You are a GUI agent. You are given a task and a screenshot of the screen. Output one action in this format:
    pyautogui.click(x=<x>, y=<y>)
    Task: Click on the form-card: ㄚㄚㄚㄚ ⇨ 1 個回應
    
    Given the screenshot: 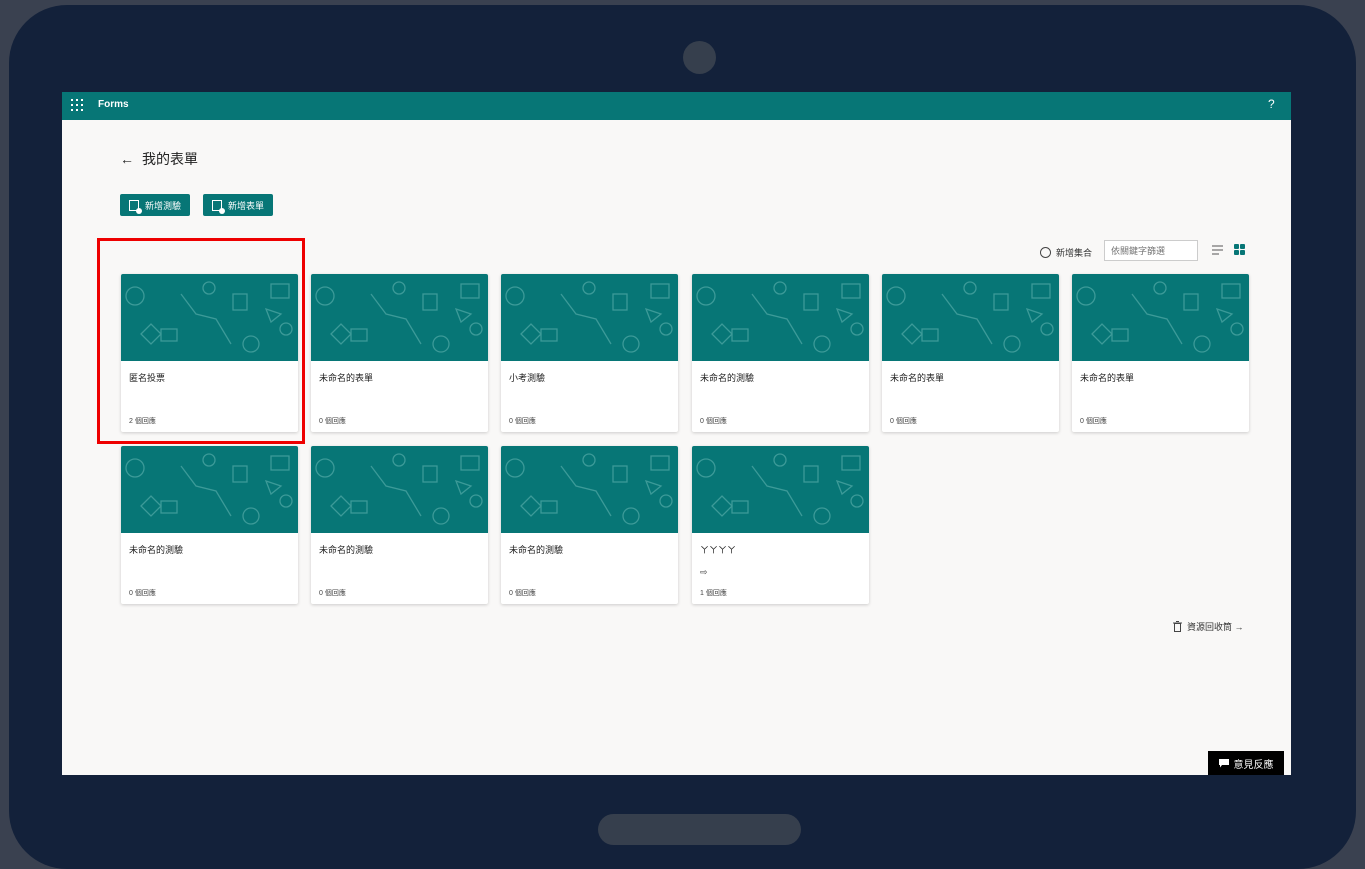 What is the action you would take?
    pyautogui.click(x=780, y=525)
    